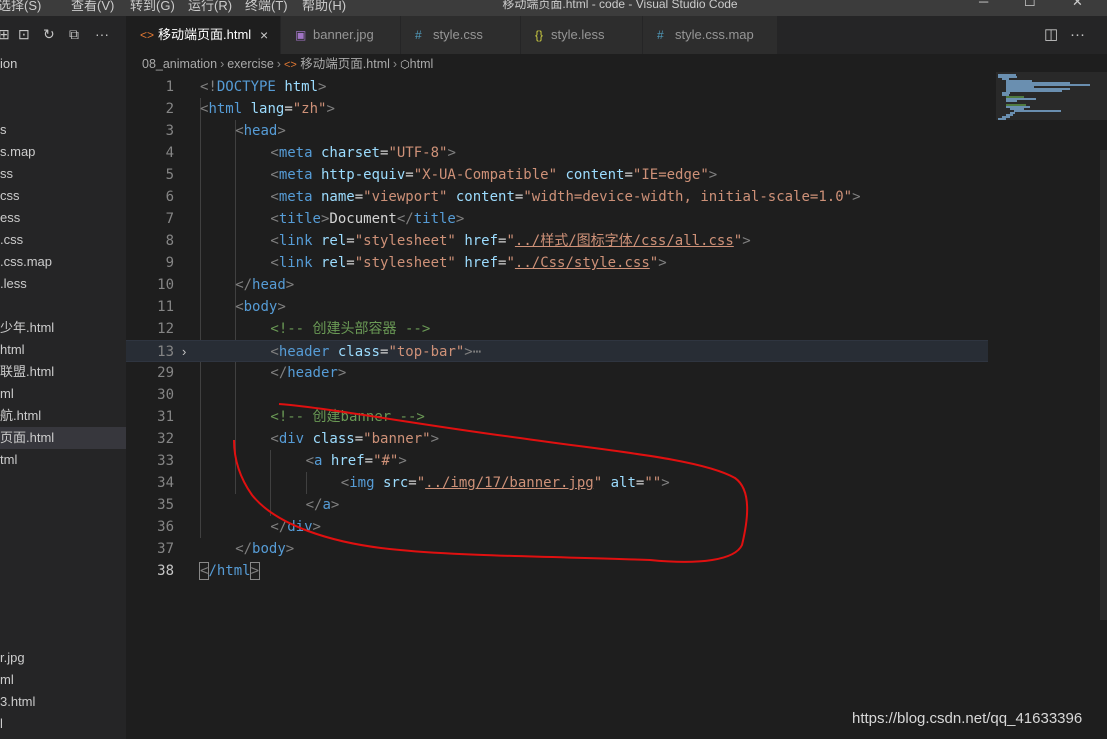  What do you see at coordinates (967, 718) in the screenshot?
I see `watermark: https://blog.csdn.net/qq_41633396` at bounding box center [967, 718].